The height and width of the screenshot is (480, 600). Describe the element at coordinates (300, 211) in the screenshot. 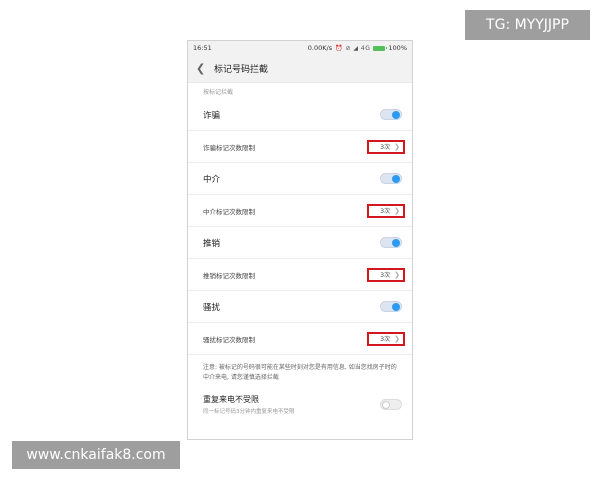

I see `limit-row-agency: 中介标记次数限制 3次 ❯` at that location.